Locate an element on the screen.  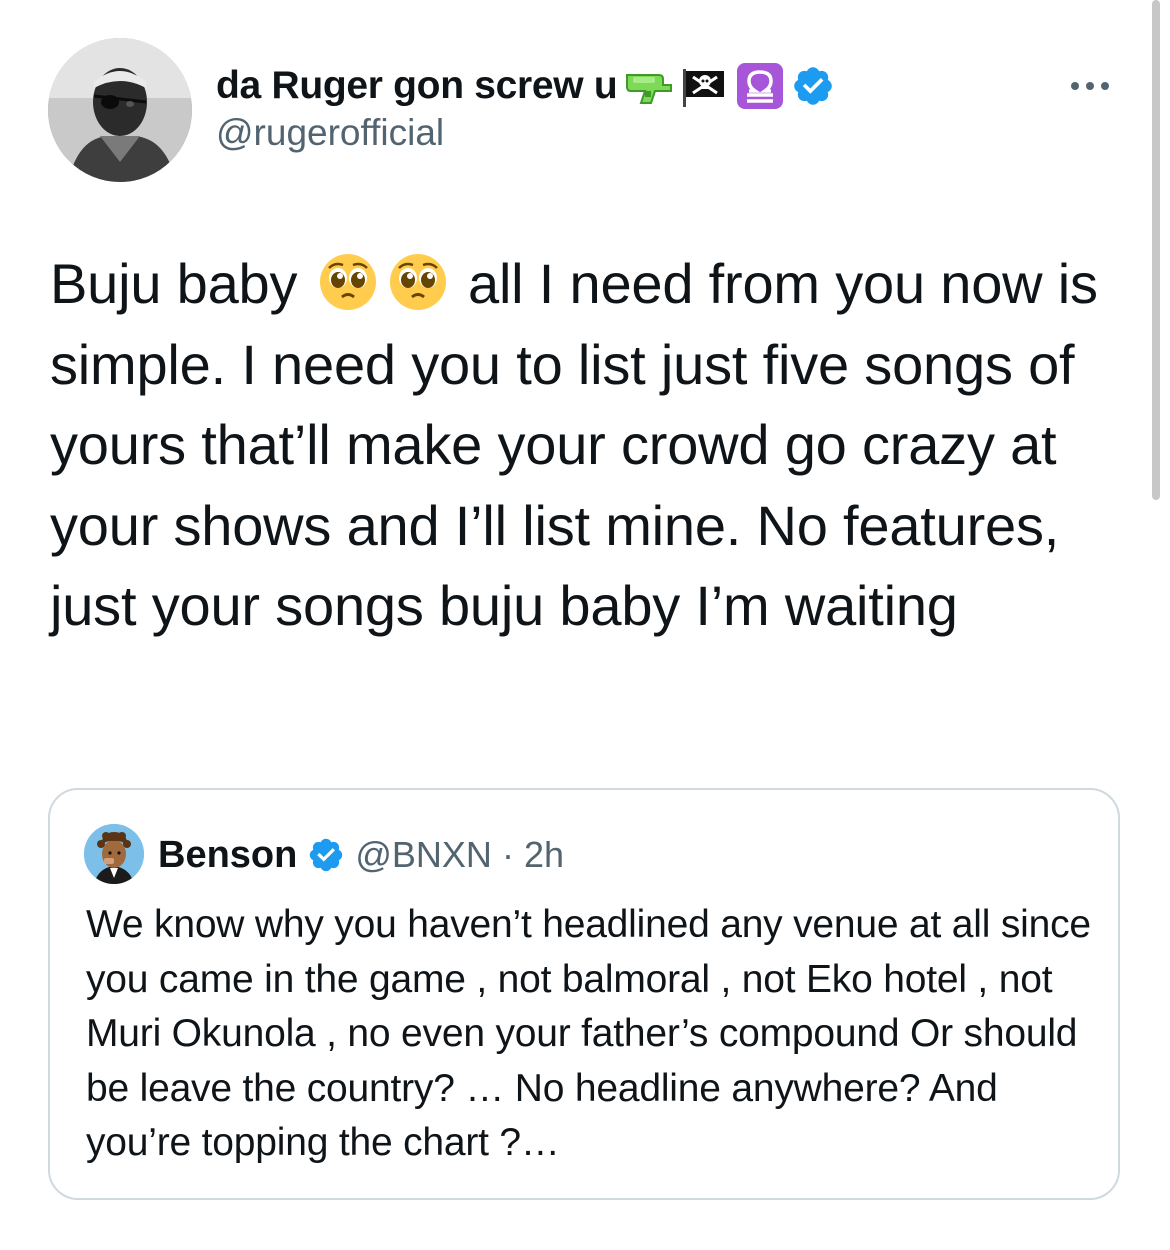
libra-sign-icon is located at coordinates (760, 86).